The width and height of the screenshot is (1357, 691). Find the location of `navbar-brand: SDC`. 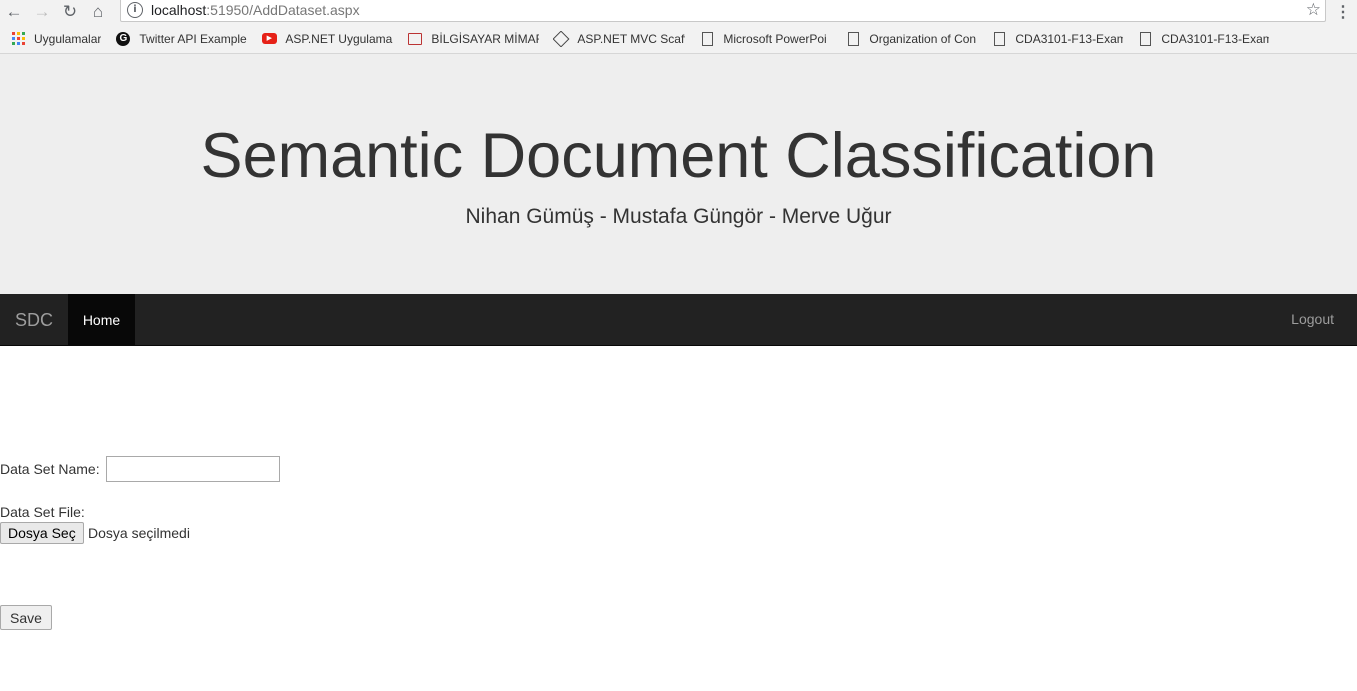

navbar-brand: SDC is located at coordinates (34, 320).